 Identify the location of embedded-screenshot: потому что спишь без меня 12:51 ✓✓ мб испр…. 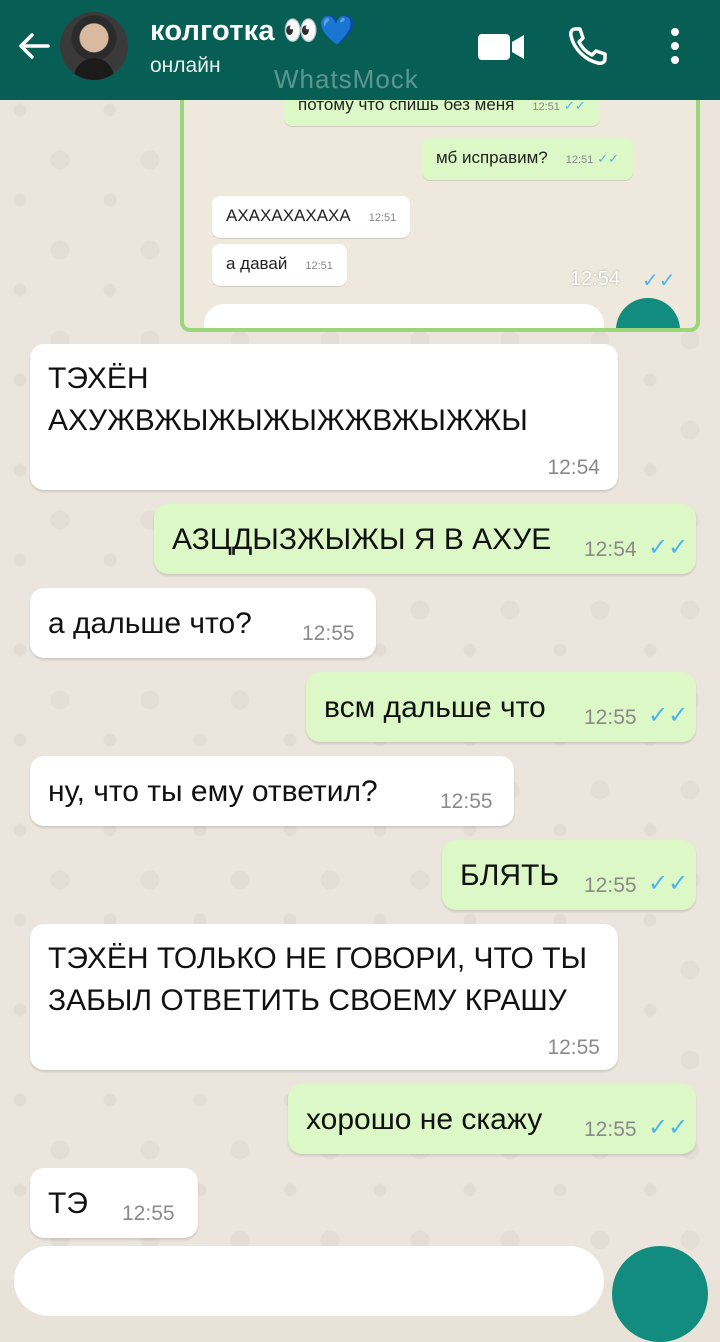
(440, 212).